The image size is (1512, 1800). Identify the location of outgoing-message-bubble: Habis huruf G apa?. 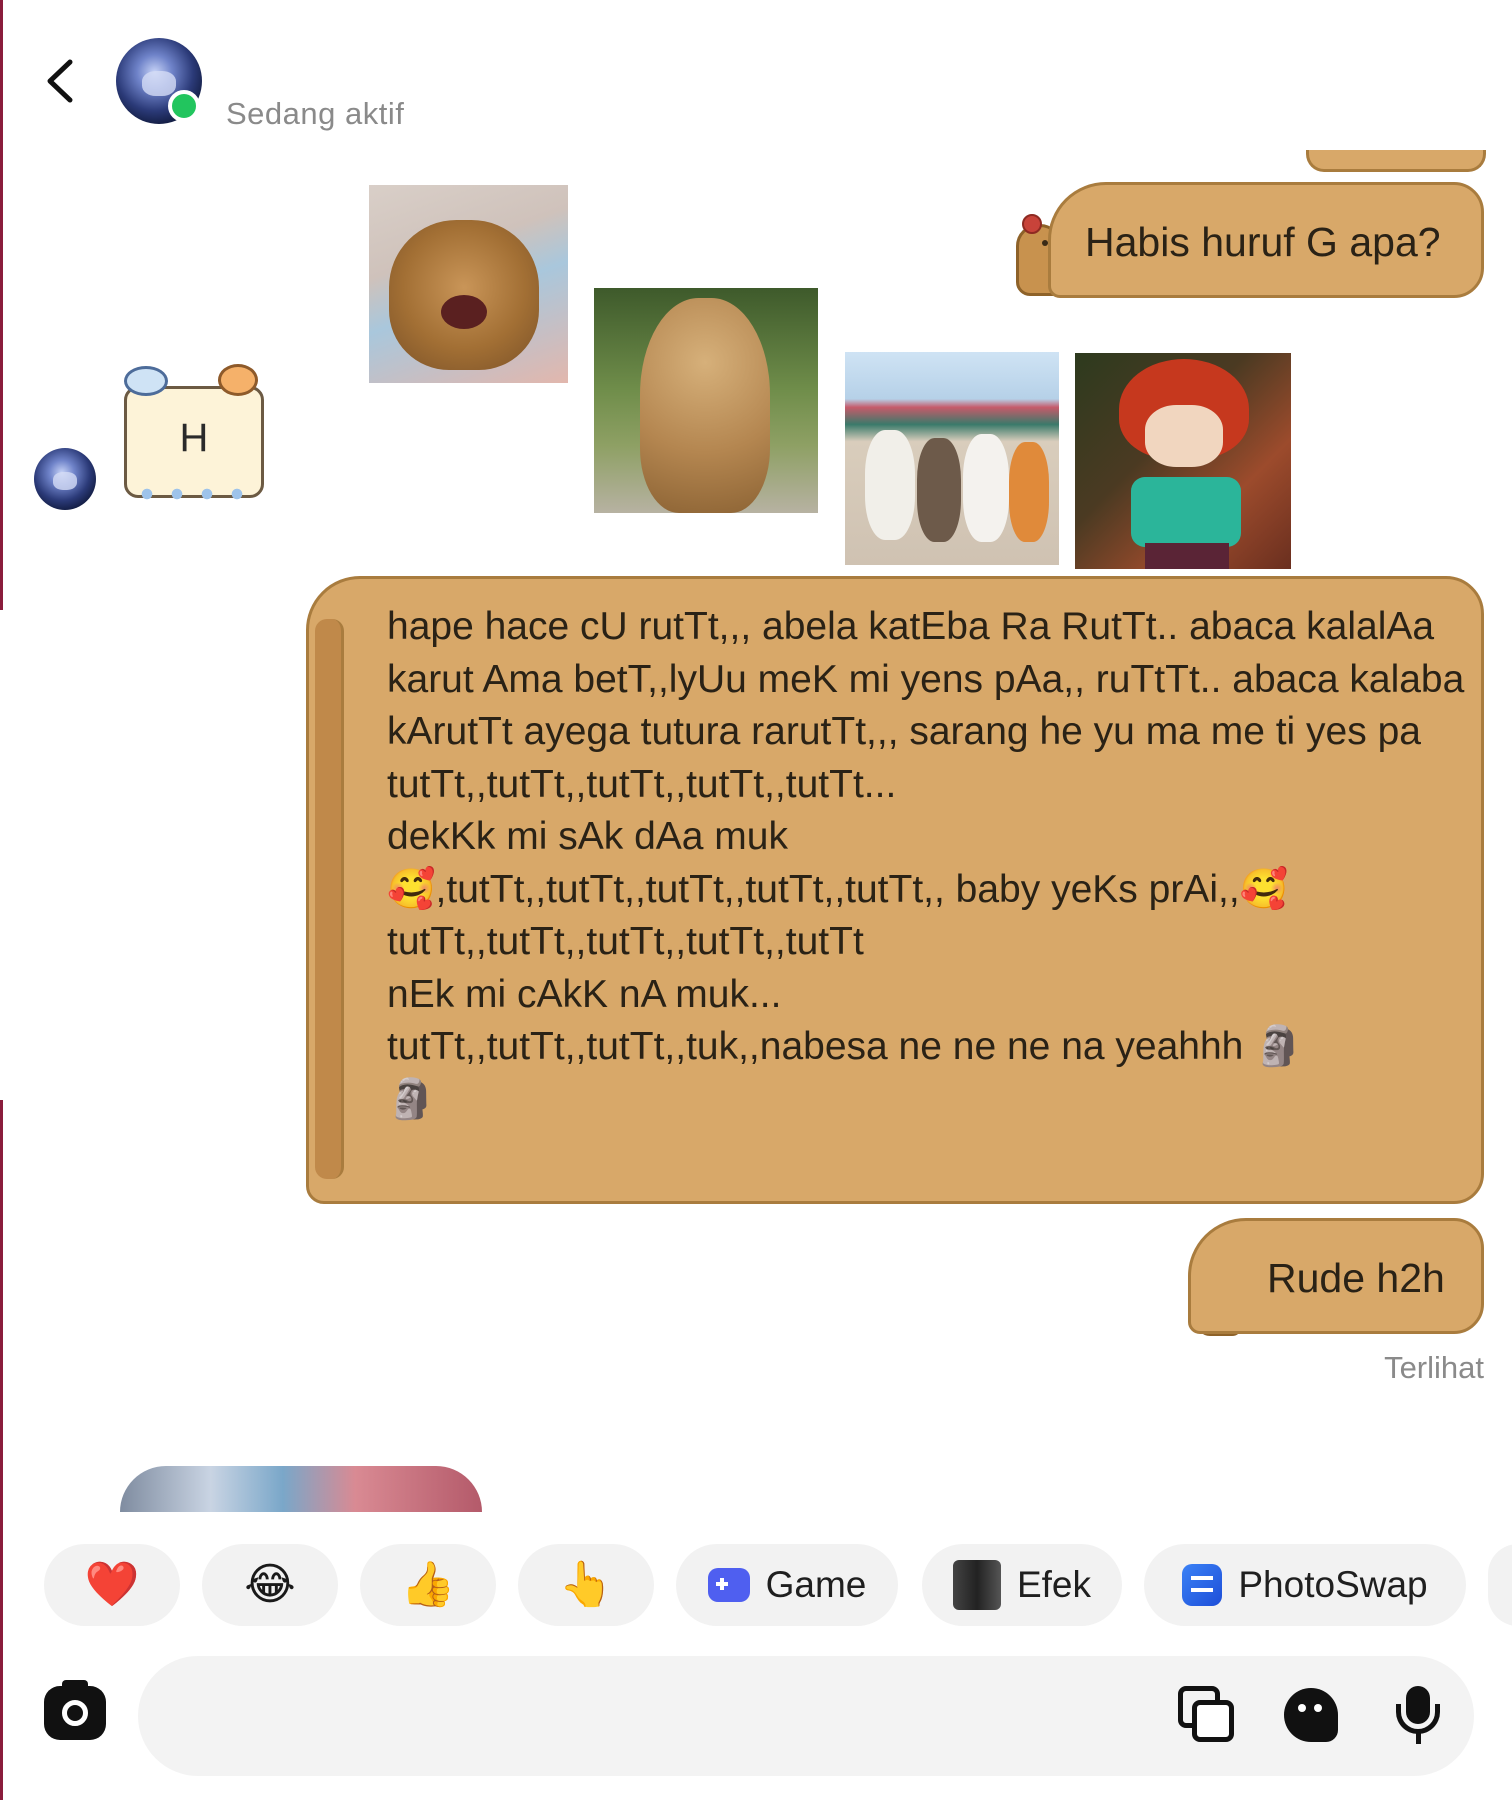
(1266, 240).